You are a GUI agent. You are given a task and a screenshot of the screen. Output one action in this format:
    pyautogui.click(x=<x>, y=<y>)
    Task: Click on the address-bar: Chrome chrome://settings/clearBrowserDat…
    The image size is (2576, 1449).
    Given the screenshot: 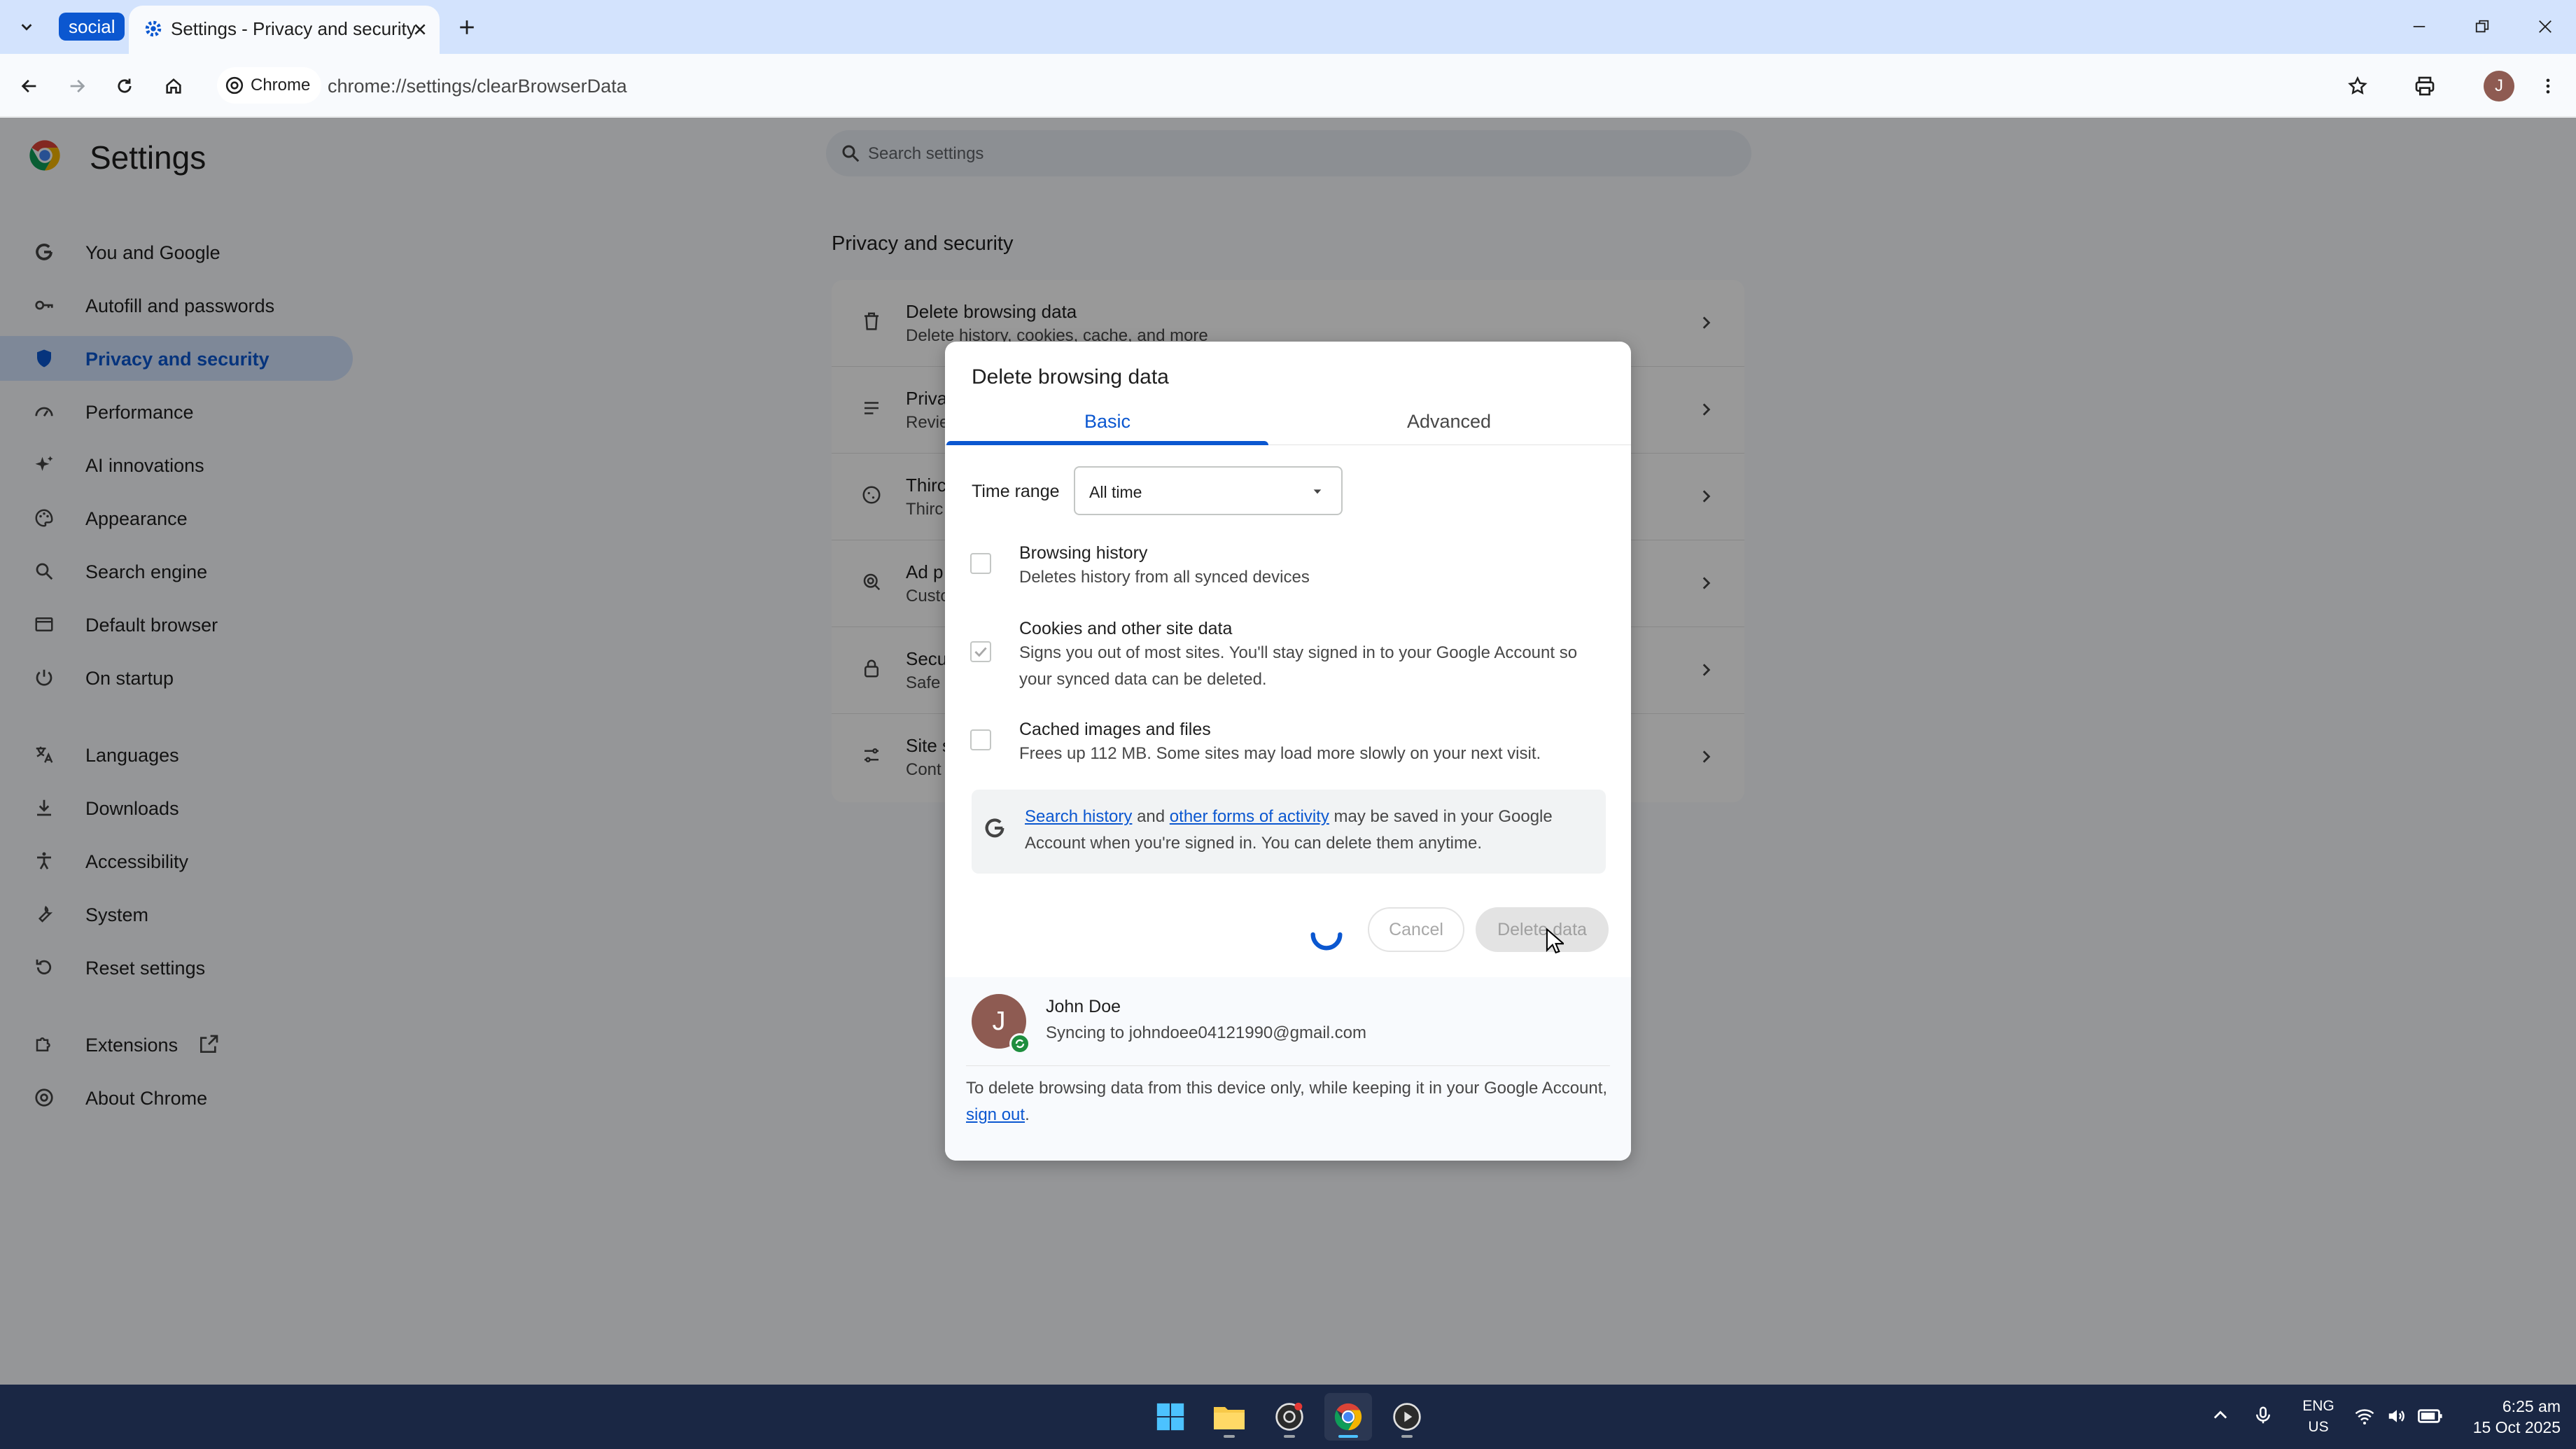 What is the action you would take?
    pyautogui.click(x=1284, y=85)
    